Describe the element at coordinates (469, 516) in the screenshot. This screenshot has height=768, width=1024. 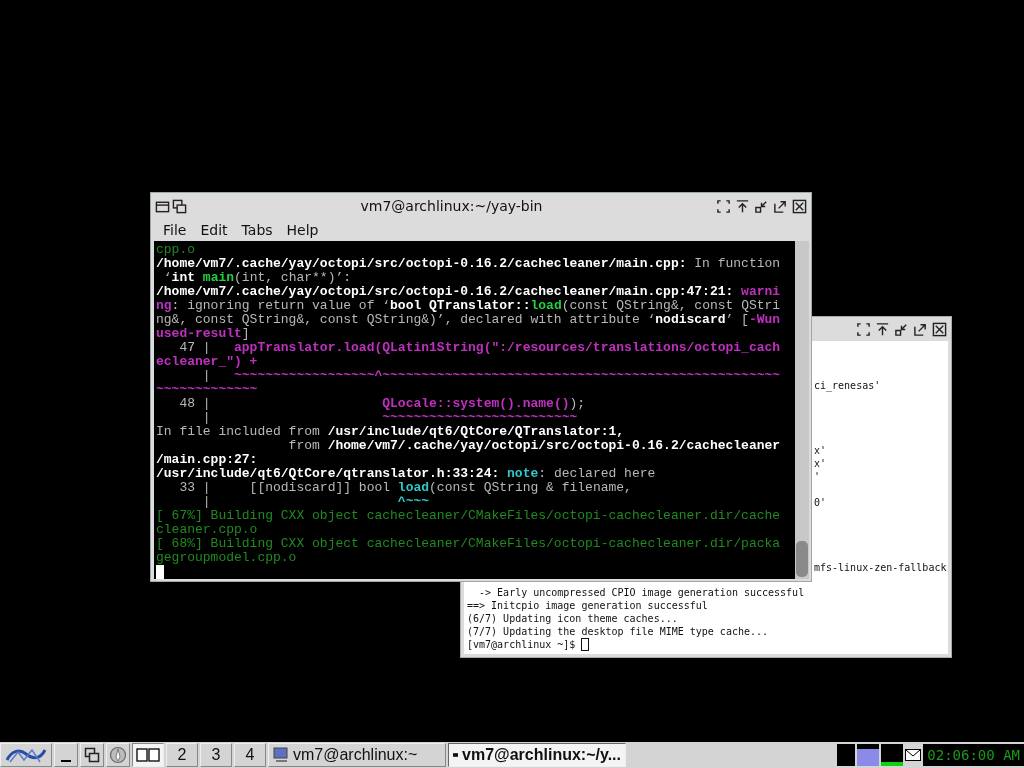
I see `terminal-line: [ 67%] Building CXX object cachecleaner/CMakeFiles/octopi-cachecleaner.dir/cache` at that location.